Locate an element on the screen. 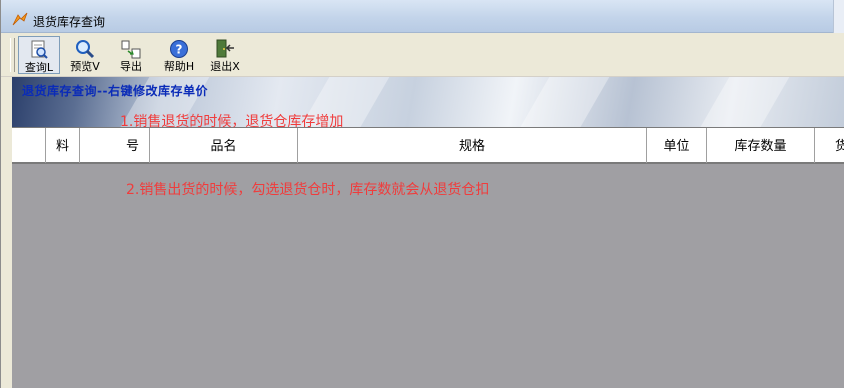 The image size is (844, 388). column-header: 料 is located at coordinates (63, 145).